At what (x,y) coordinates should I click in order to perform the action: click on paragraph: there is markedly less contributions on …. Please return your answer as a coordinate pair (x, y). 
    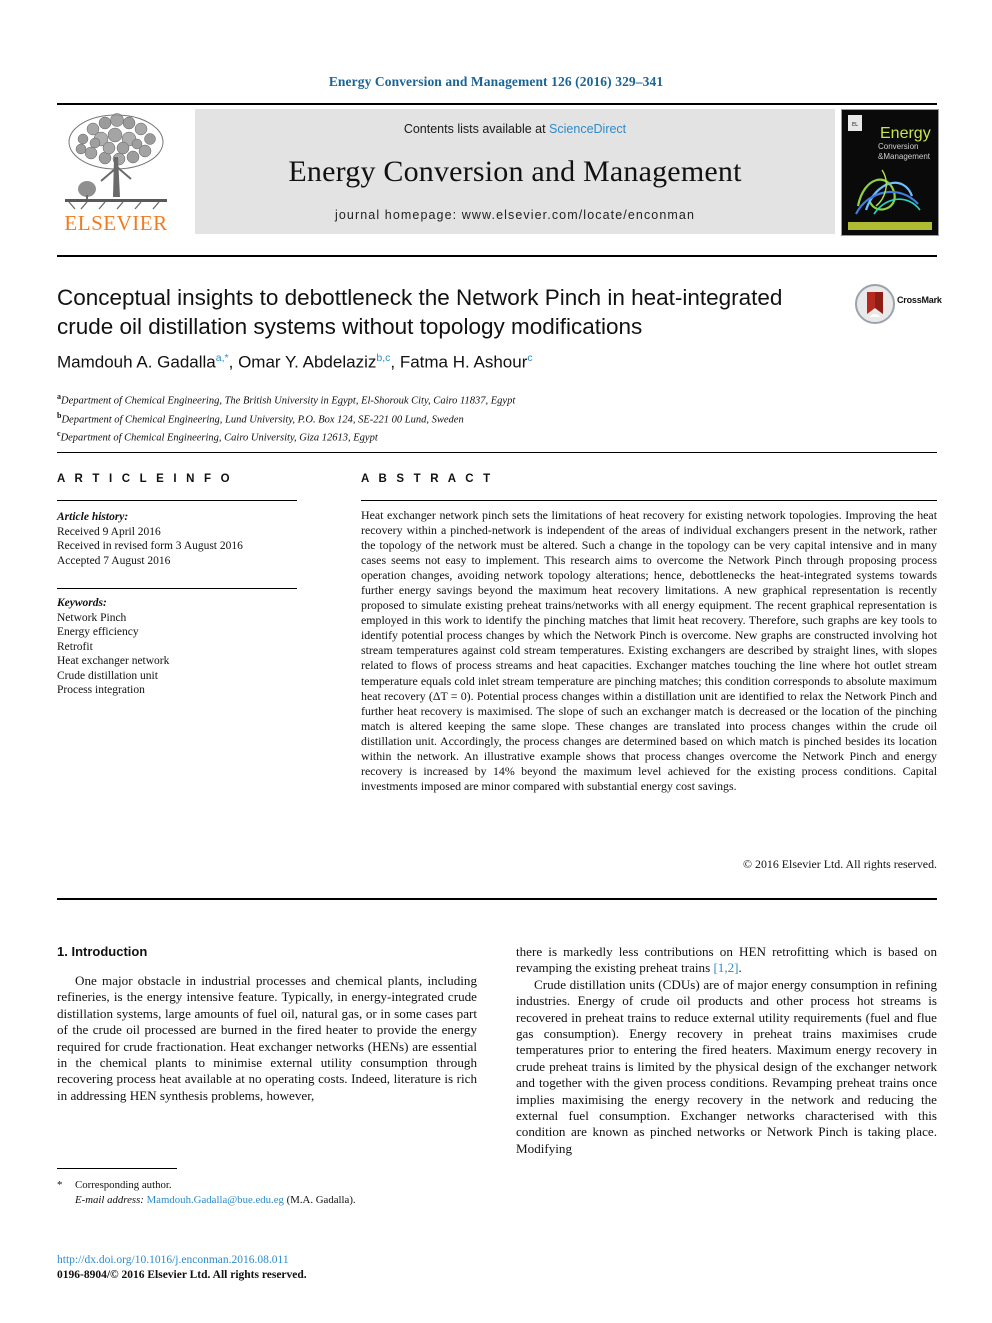
    Looking at the image, I should click on (726, 960).